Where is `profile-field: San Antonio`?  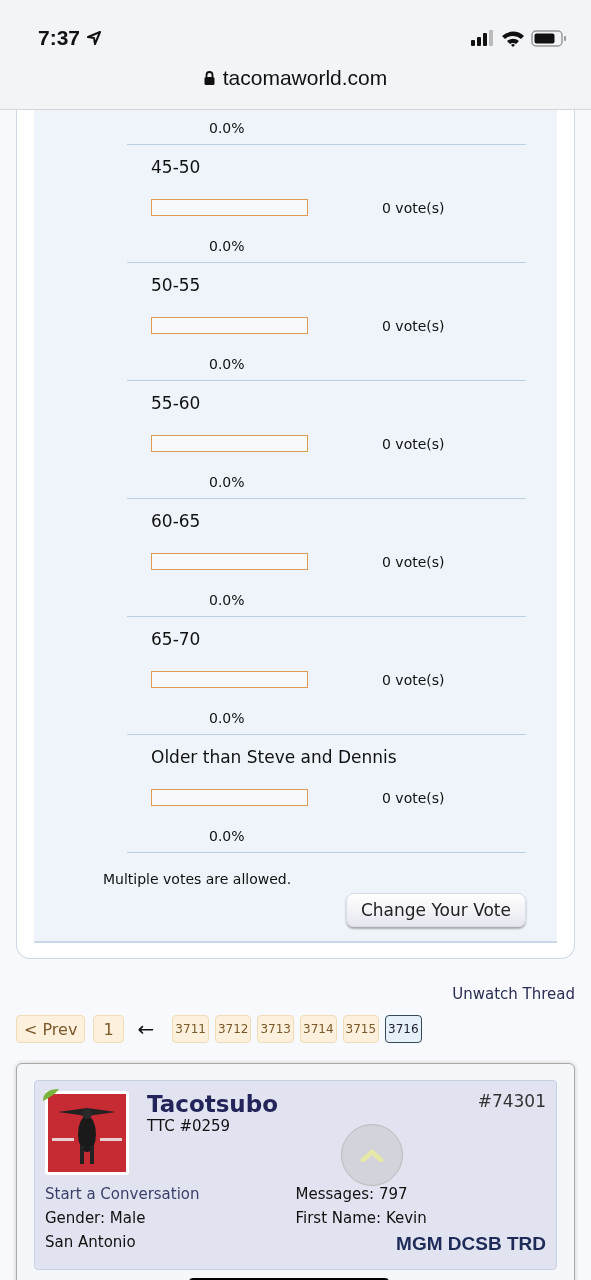 profile-field: San Antonio is located at coordinates (170, 1242).